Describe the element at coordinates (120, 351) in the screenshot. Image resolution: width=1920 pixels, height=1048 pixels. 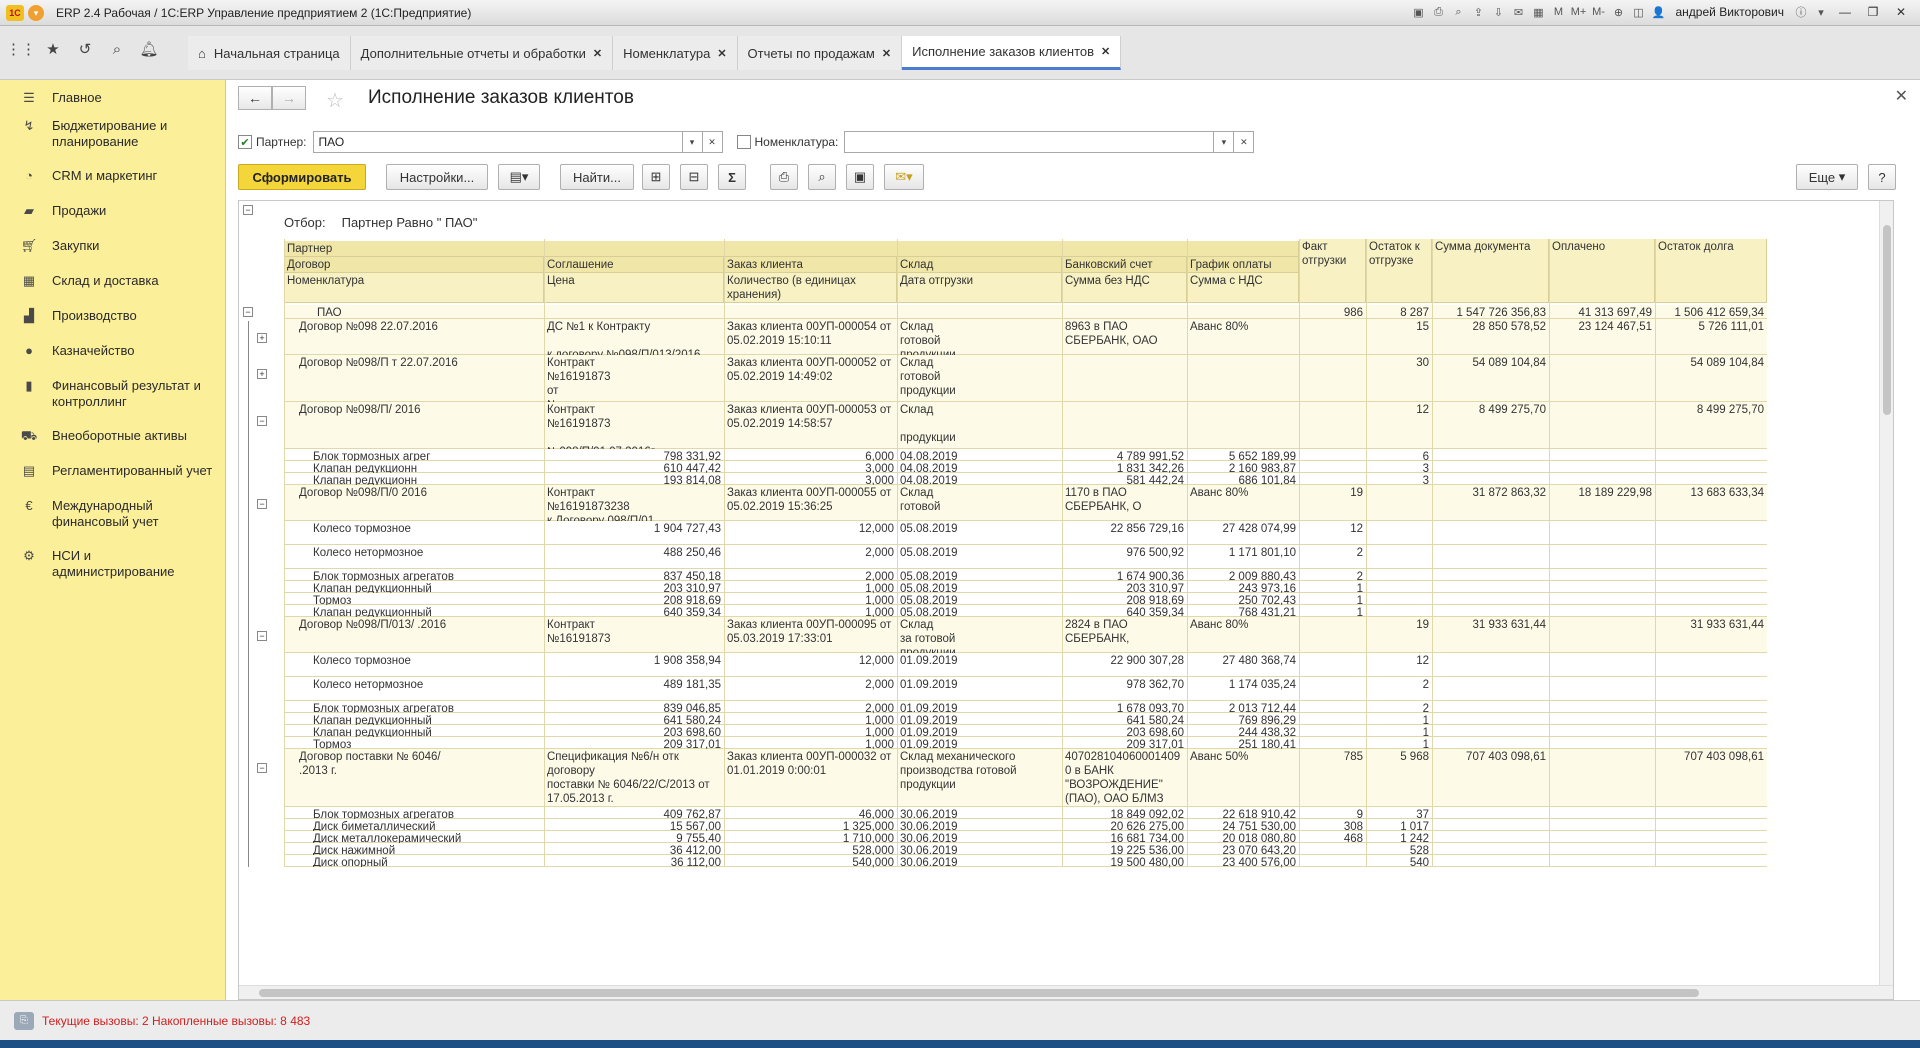
I see `sidebar-item-treasury: ● Казначейство` at that location.